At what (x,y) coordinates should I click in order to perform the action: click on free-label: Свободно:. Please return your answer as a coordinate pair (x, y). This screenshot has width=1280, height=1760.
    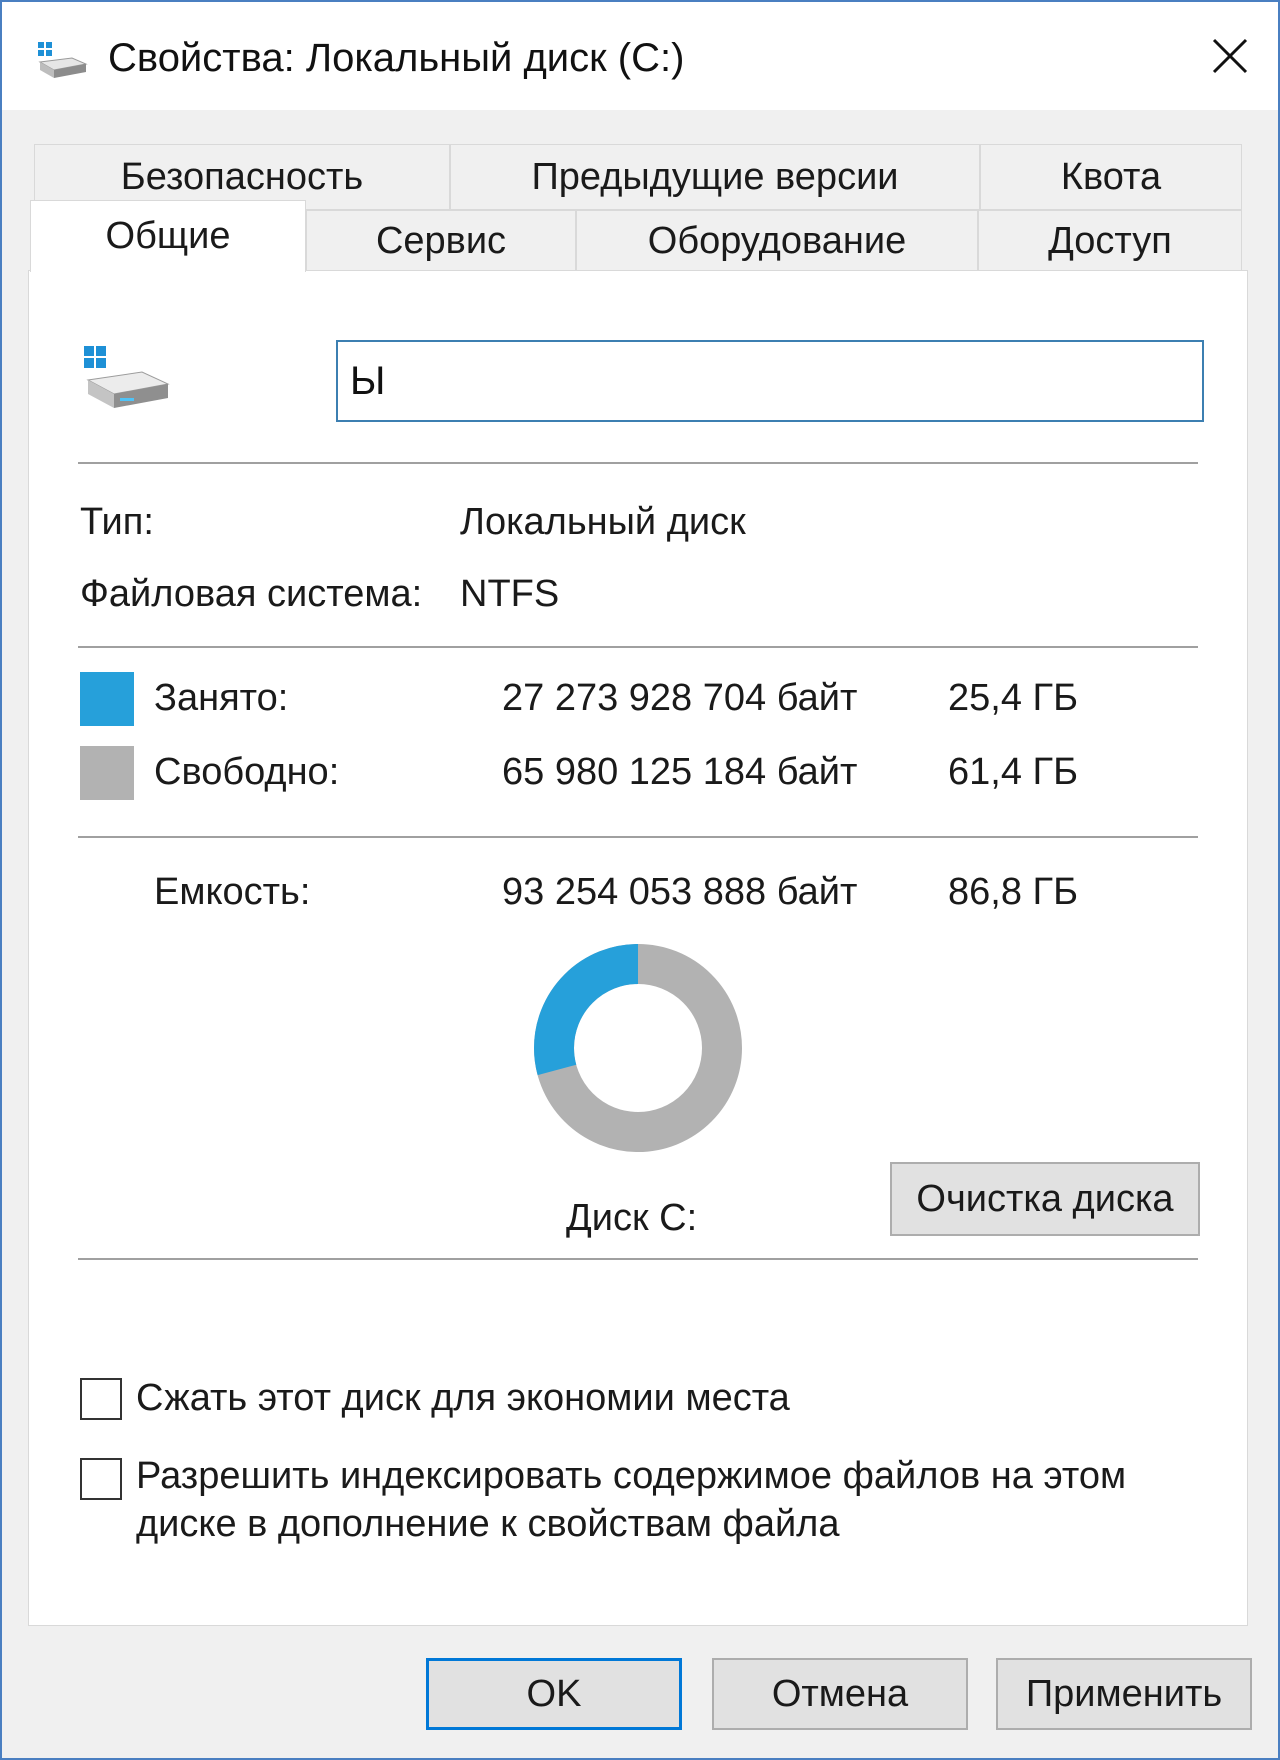
    Looking at the image, I should click on (247, 772).